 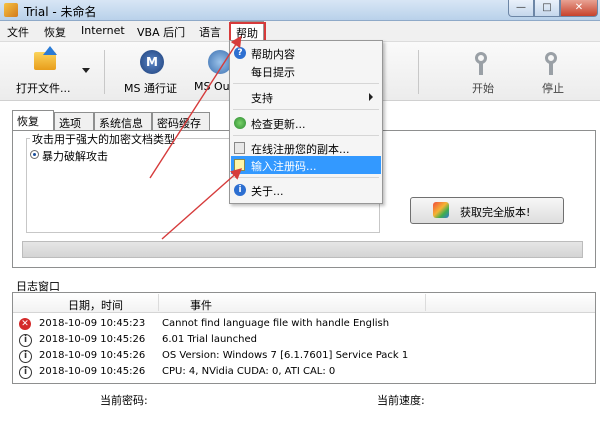 I want to click on close-button: ✕, so click(x=579, y=8).